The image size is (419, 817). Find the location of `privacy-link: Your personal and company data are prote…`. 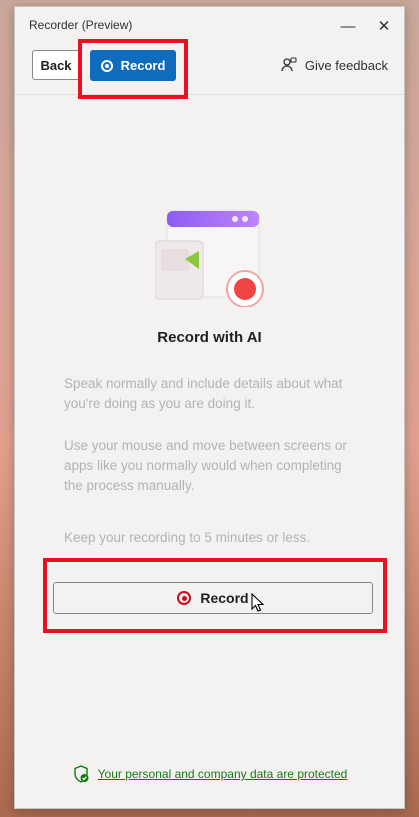

privacy-link: Your personal and company data are prote… is located at coordinates (223, 774).